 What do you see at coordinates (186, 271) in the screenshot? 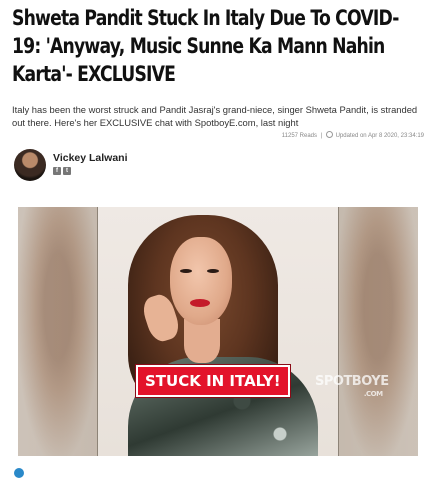
I see `photo-eye-left` at bounding box center [186, 271].